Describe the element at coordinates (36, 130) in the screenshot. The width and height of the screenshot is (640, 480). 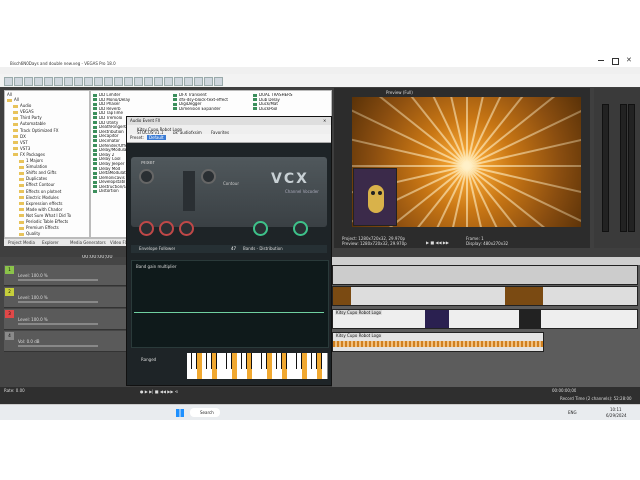
I see `tree-item: Track Optimized FX` at that location.